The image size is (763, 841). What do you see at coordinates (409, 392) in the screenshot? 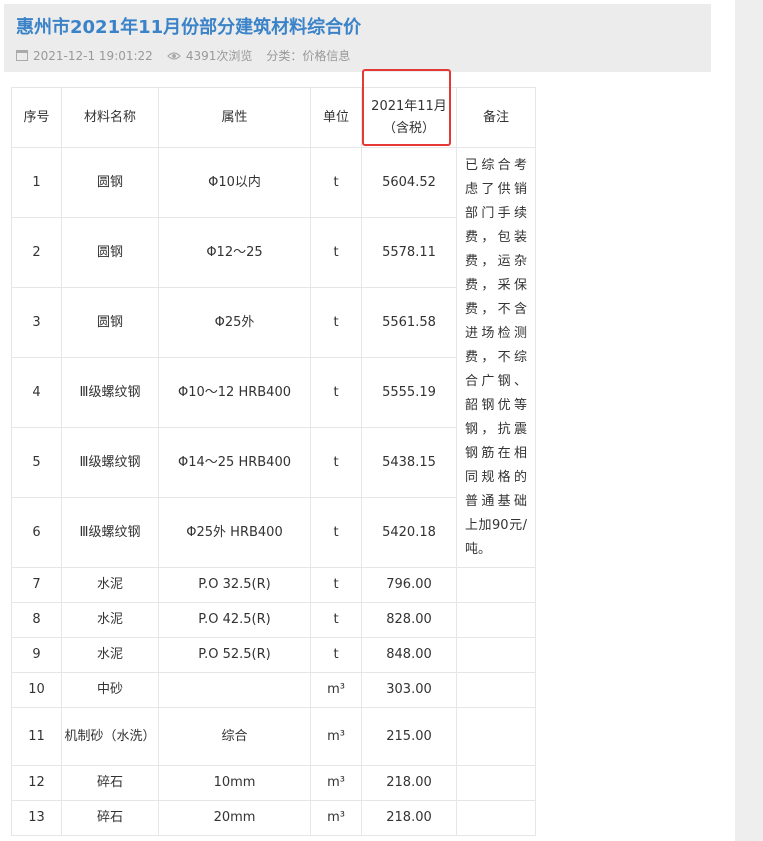
I see `cell-price: 5555.19` at bounding box center [409, 392].